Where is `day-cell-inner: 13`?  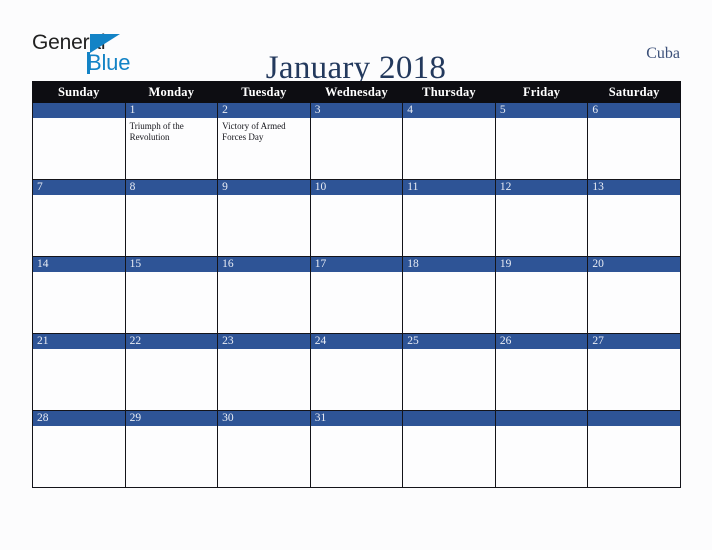
day-cell-inner: 13 is located at coordinates (634, 218).